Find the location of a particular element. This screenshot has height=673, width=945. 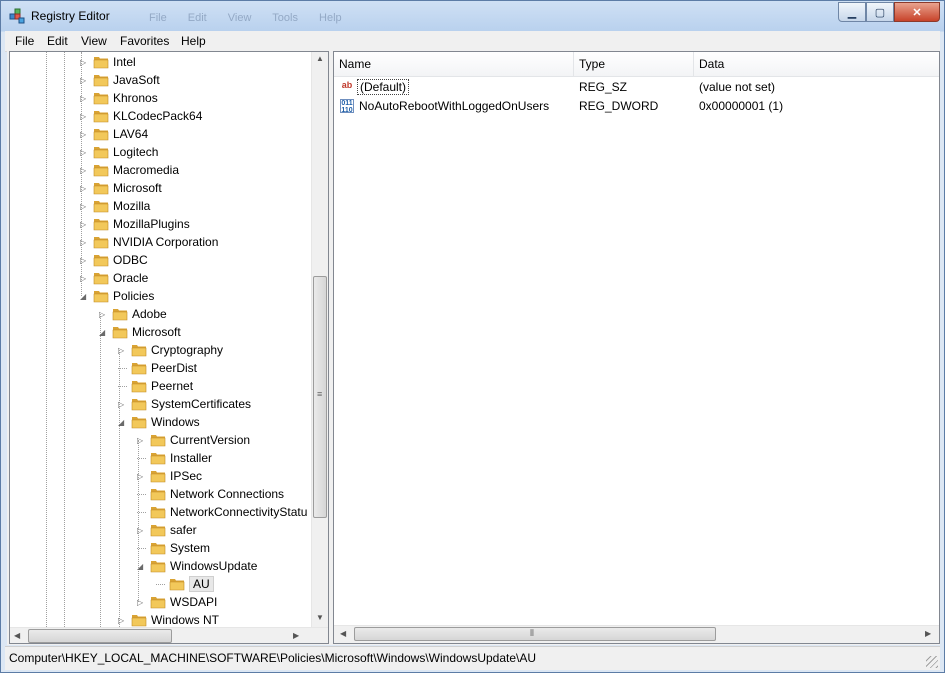

tree-item: ▷ ODBC is located at coordinates (114, 260).